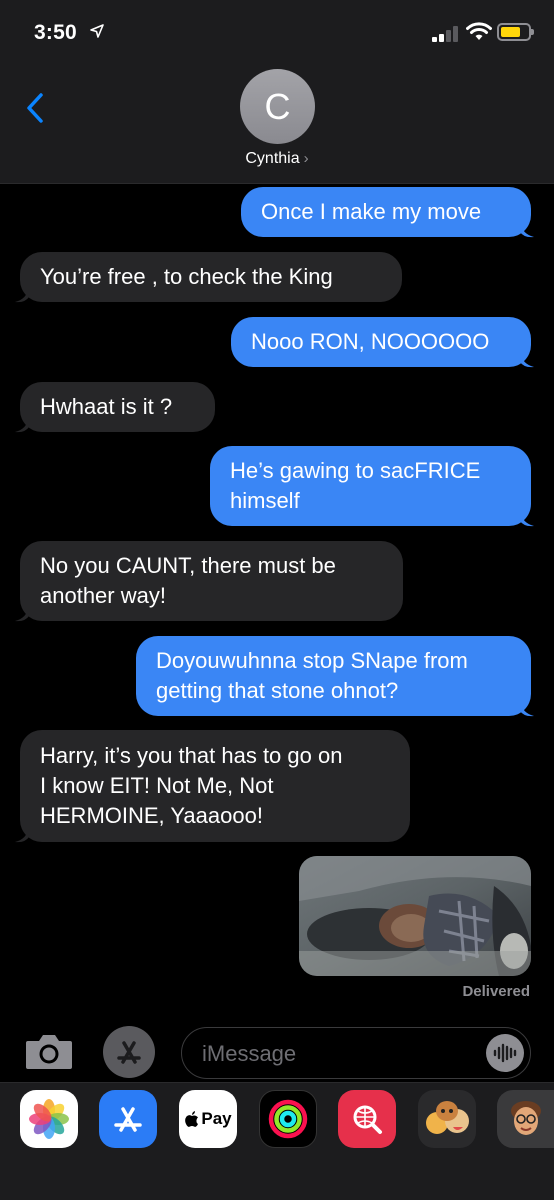  I want to click on photos-app-button, so click(49, 1119).